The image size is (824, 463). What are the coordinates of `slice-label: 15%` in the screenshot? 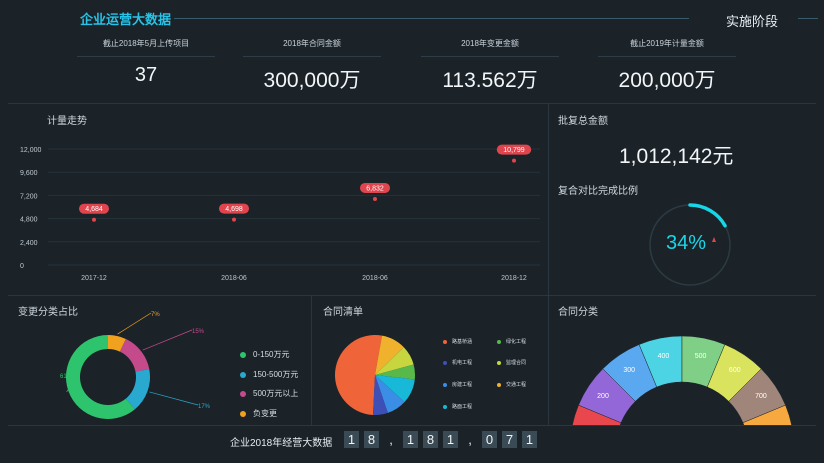 It's located at (198, 332).